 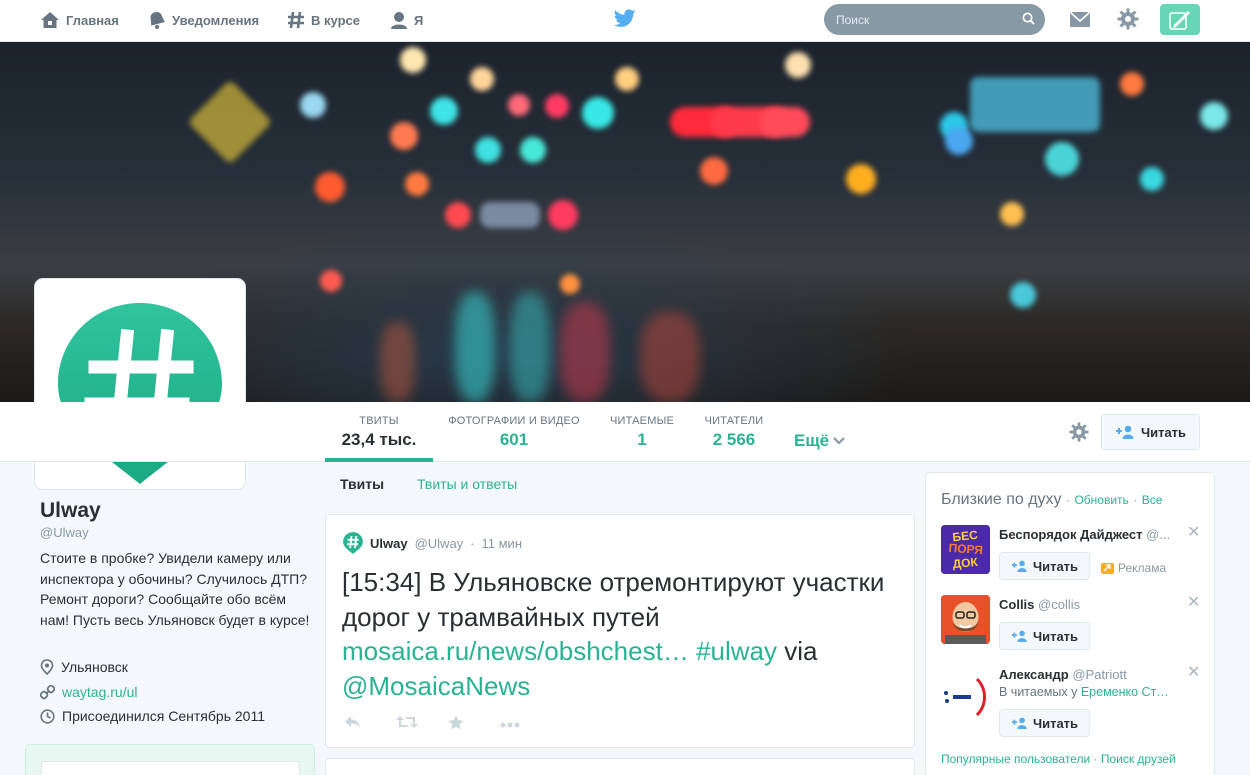 I want to click on tweet-author-handle: @Ulway, so click(x=439, y=543).